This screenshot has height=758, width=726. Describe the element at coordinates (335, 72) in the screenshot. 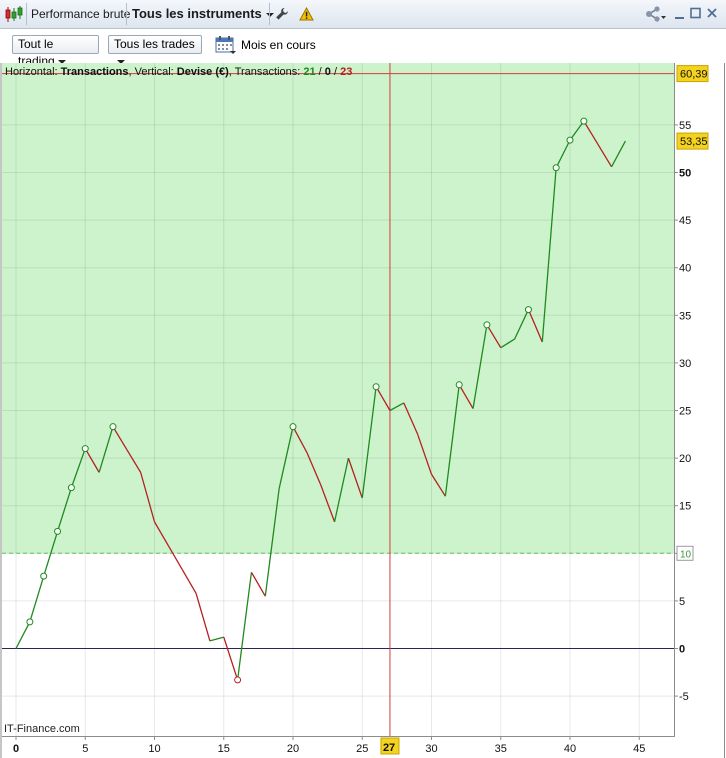

I see `info-sep2: /` at that location.